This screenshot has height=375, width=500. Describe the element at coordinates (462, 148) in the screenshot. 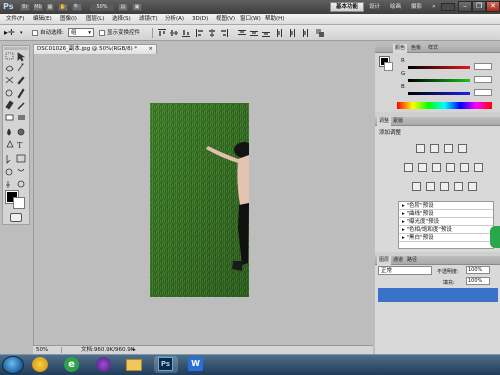

I see `exposure-icon` at that location.